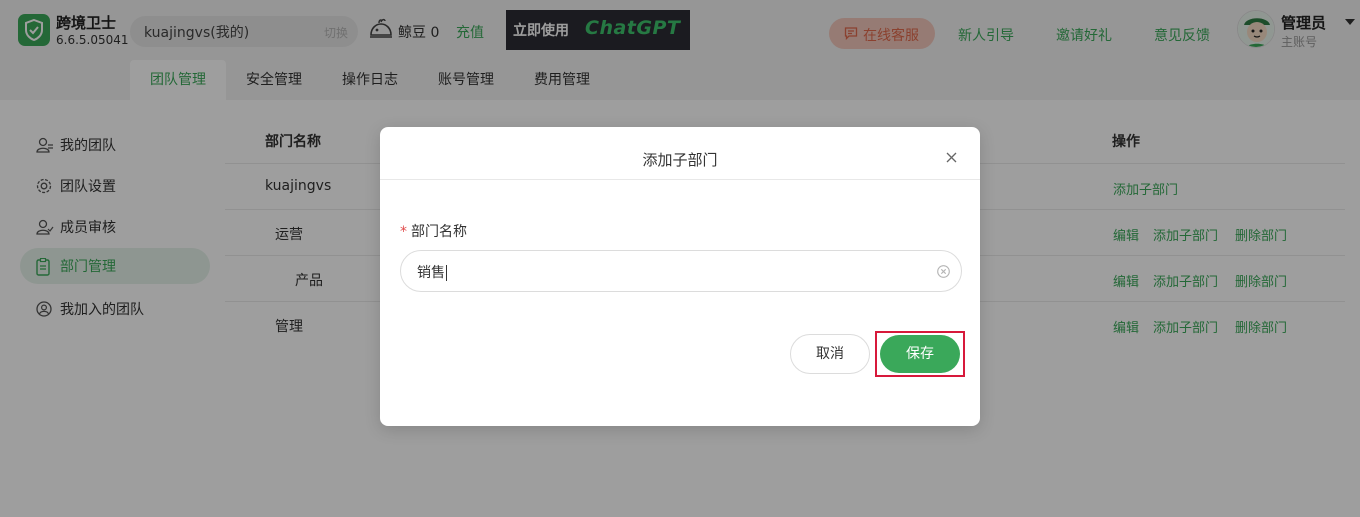  What do you see at coordinates (830, 354) in the screenshot?
I see `cancel-button: 取消` at bounding box center [830, 354].